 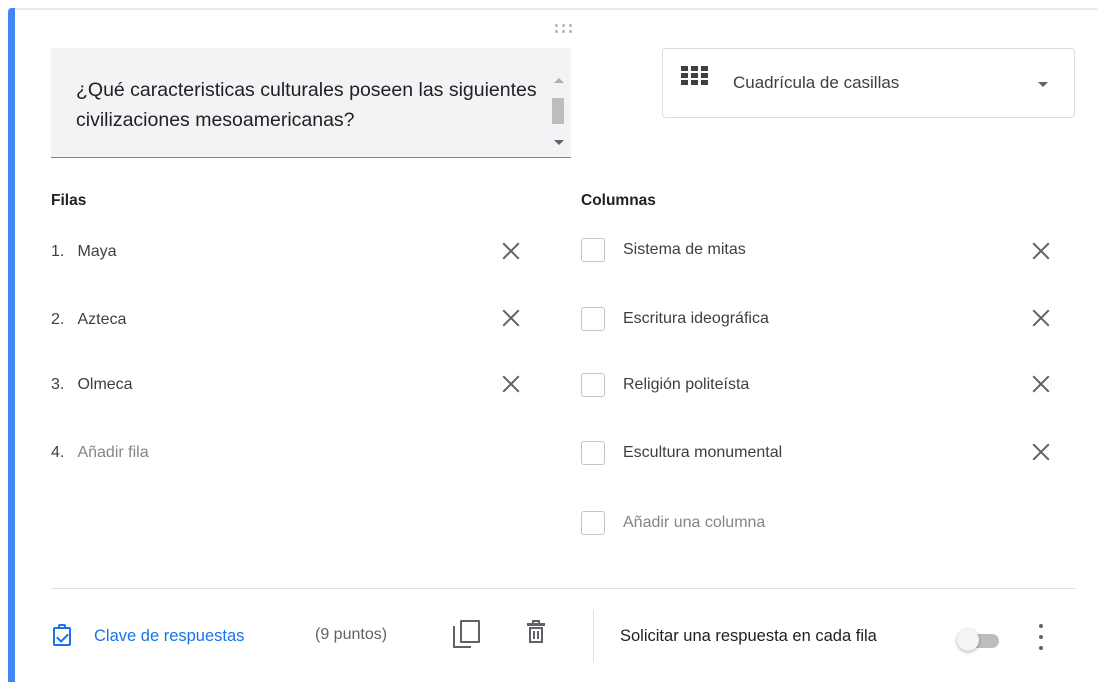 What do you see at coordinates (169, 636) in the screenshot?
I see `answer-key-label: Clave de respuestas` at bounding box center [169, 636].